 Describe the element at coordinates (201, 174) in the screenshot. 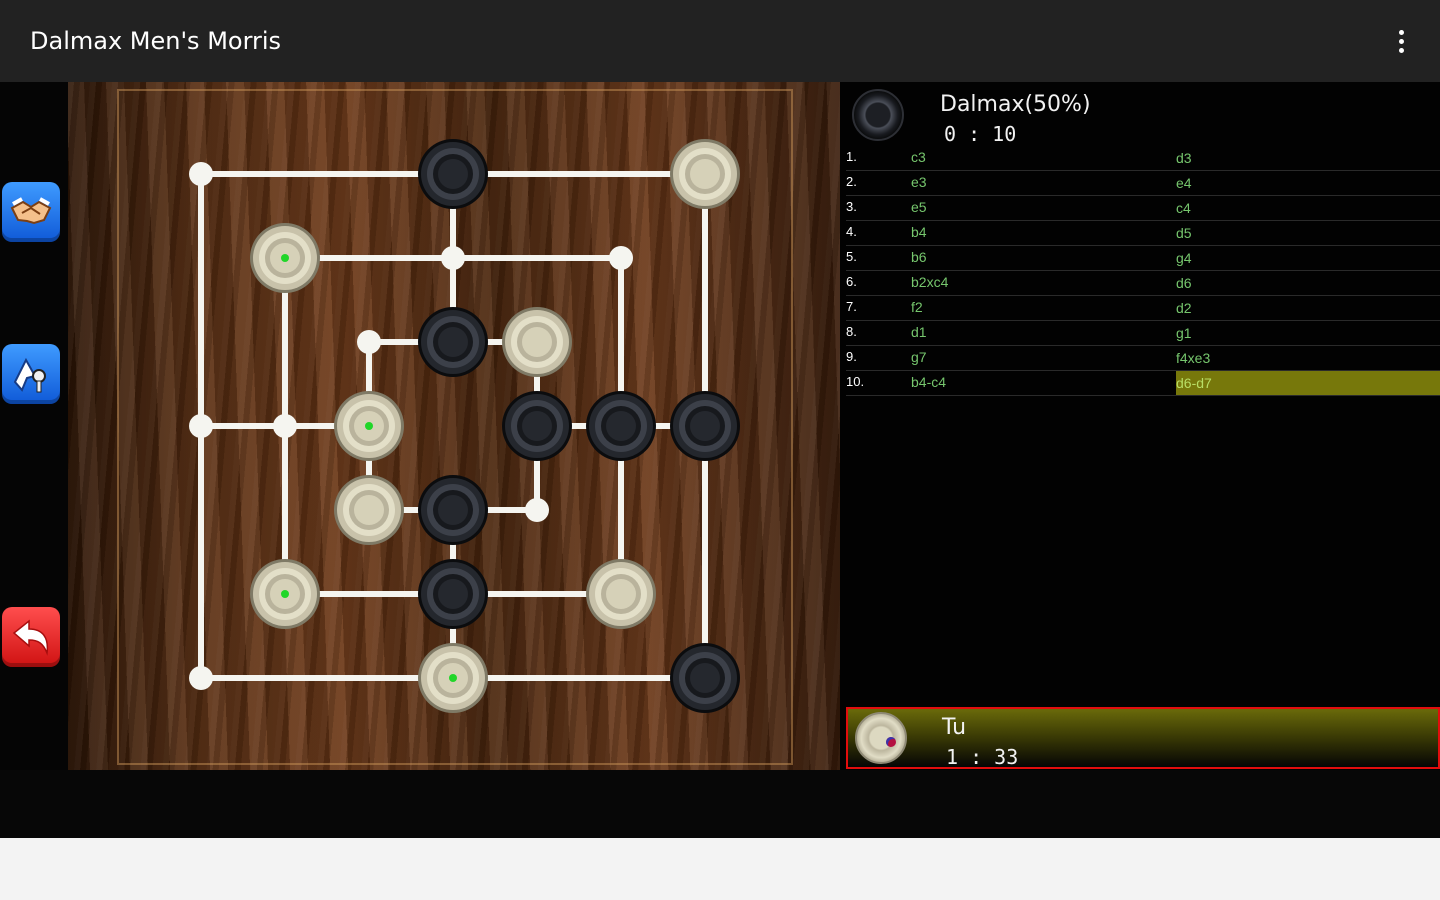

I see `board-point-a7` at that location.